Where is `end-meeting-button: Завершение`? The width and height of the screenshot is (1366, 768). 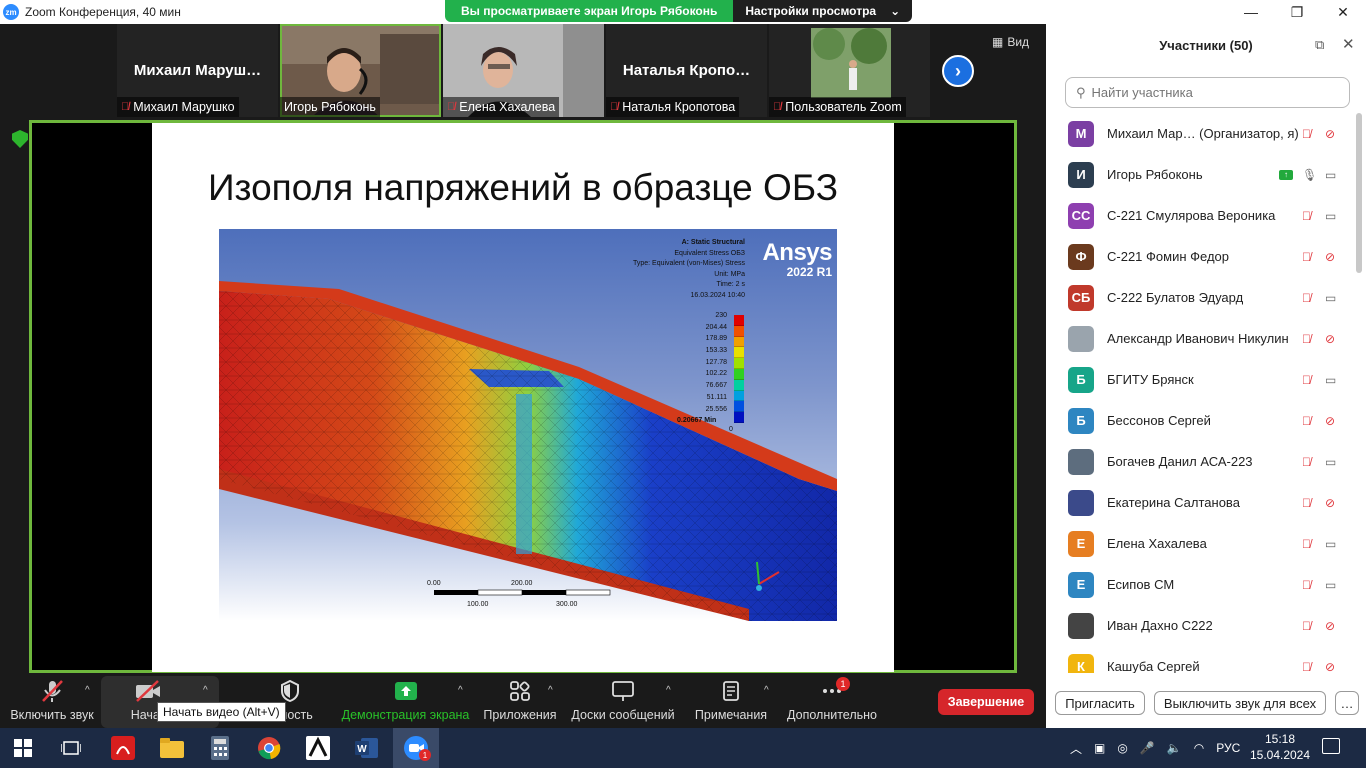 end-meeting-button: Завершение is located at coordinates (986, 702).